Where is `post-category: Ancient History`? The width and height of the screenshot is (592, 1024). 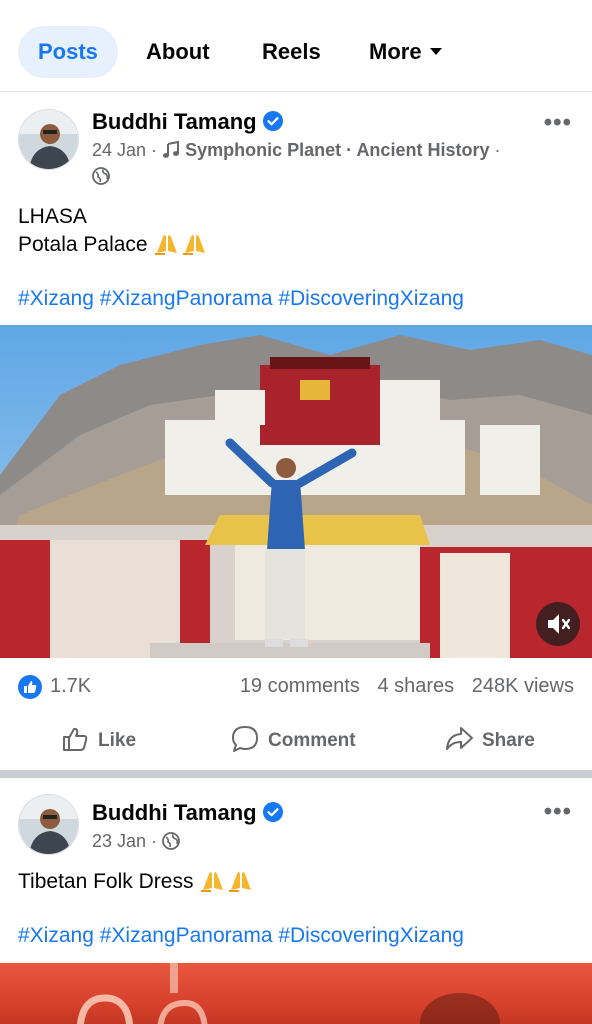
post-category: Ancient History is located at coordinates (422, 150).